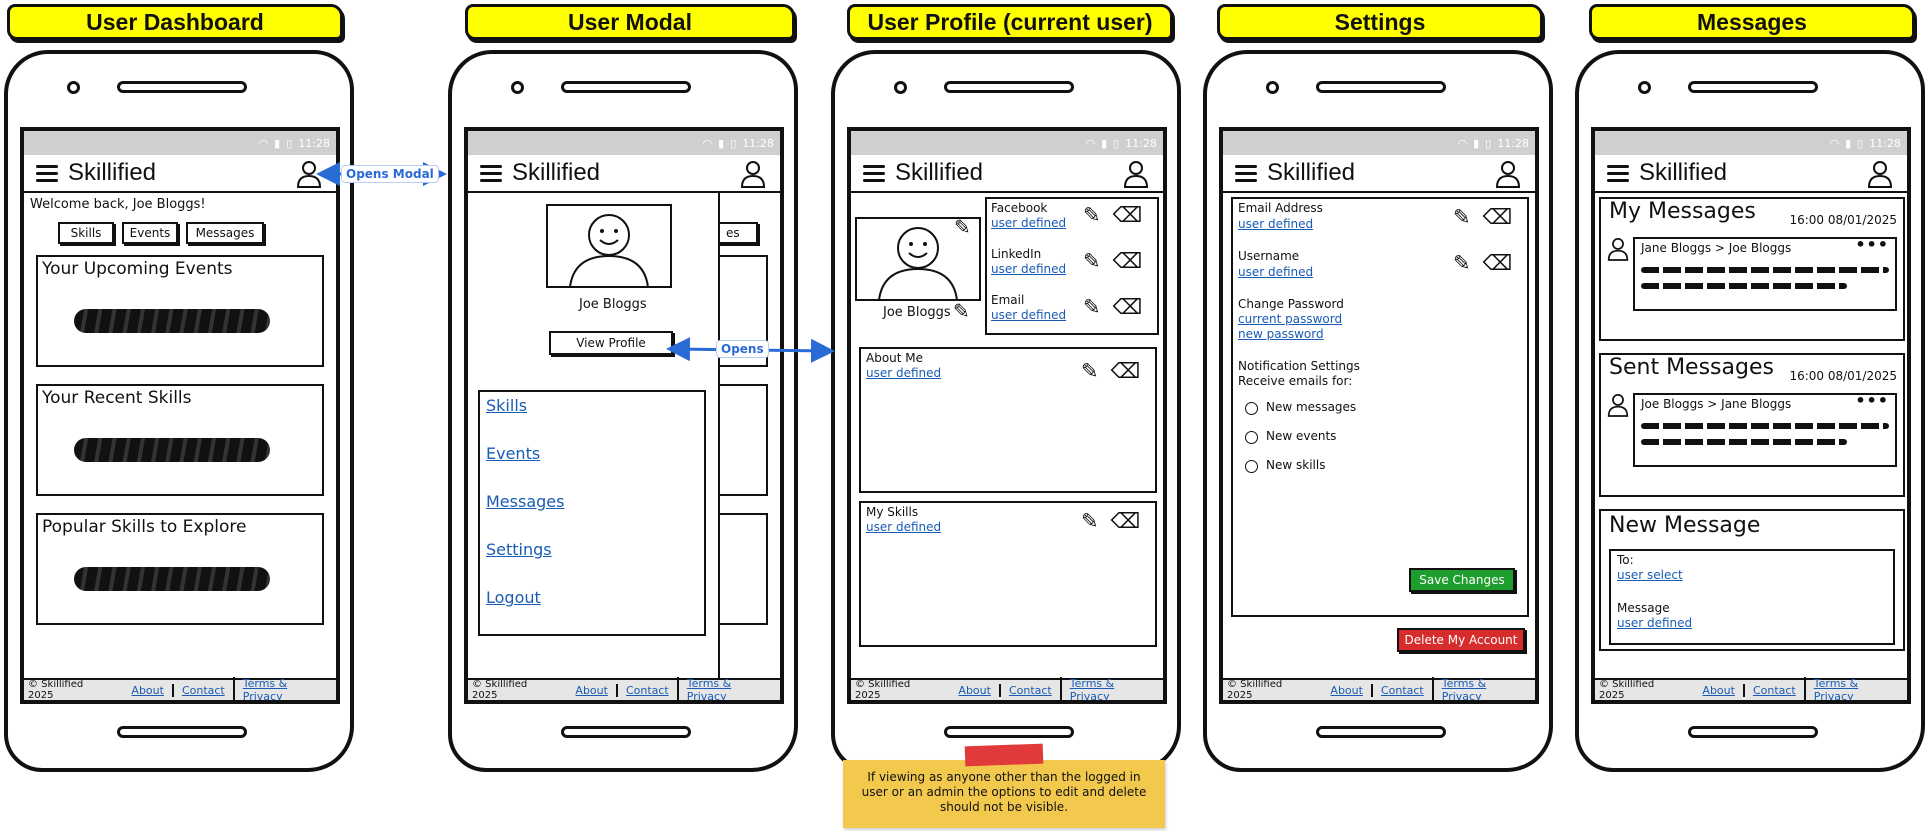  What do you see at coordinates (1311, 407) in the screenshot?
I see `option-new-messages: New messages` at bounding box center [1311, 407].